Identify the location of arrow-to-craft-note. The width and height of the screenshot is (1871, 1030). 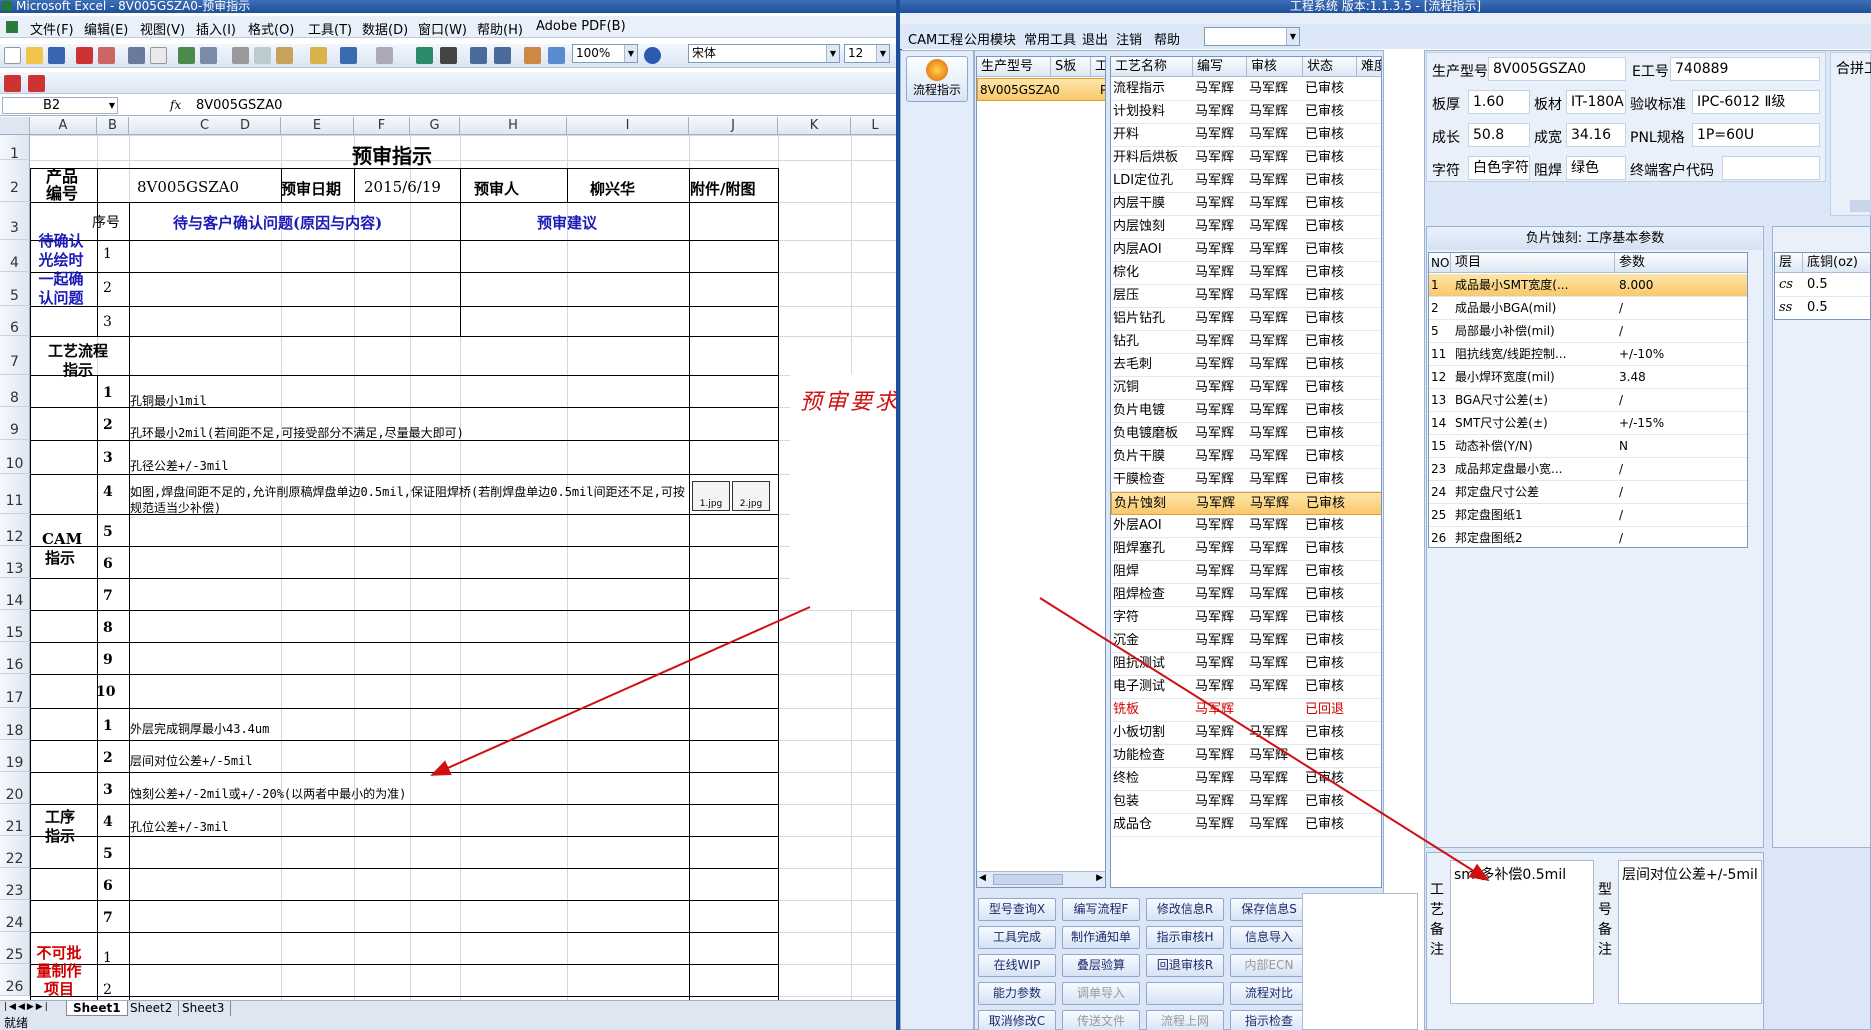
(1264, 739).